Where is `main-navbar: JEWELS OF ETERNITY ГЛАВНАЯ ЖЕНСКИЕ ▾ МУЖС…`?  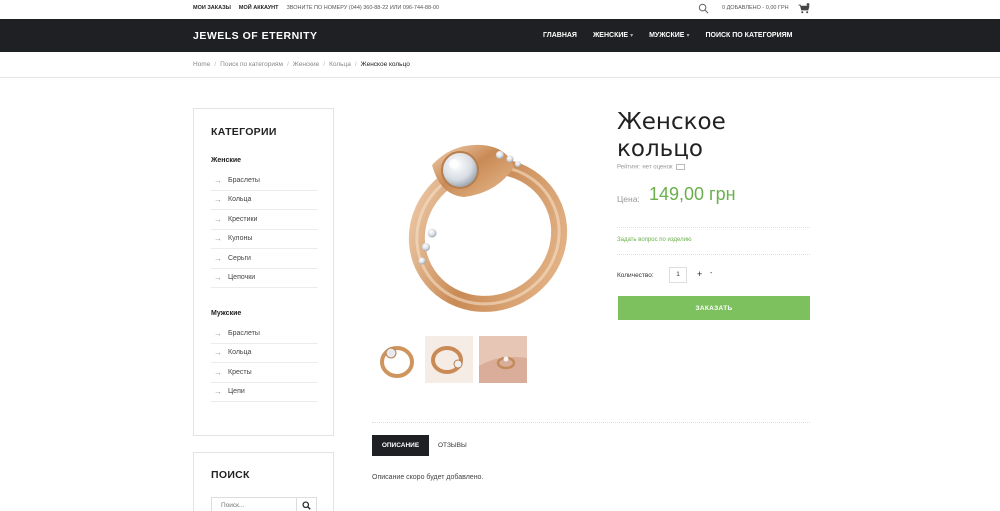
main-navbar: JEWELS OF ETERNITY ГЛАВНАЯ ЖЕНСКИЕ ▾ МУЖС… is located at coordinates (500, 35).